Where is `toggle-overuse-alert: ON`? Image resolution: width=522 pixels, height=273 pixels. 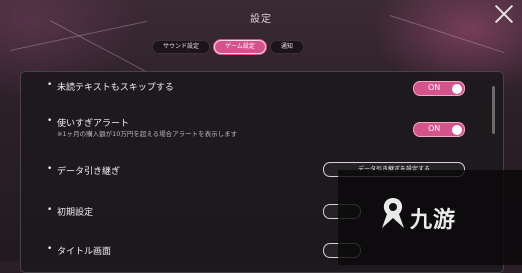
toggle-overuse-alert: ON is located at coordinates (439, 129).